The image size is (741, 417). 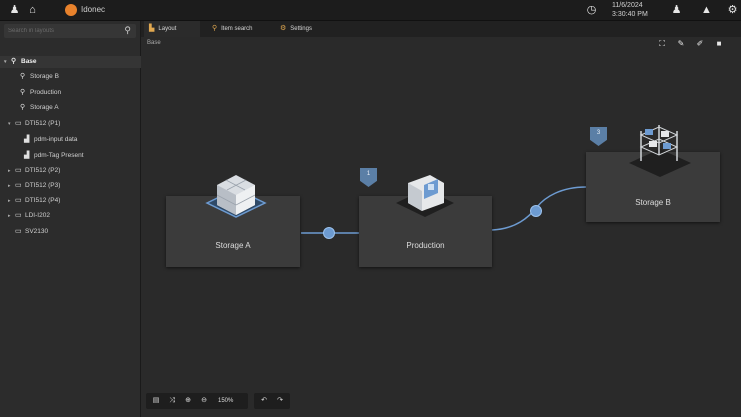 What do you see at coordinates (706, 10) in the screenshot?
I see `alert-icon: ▲` at bounding box center [706, 10].